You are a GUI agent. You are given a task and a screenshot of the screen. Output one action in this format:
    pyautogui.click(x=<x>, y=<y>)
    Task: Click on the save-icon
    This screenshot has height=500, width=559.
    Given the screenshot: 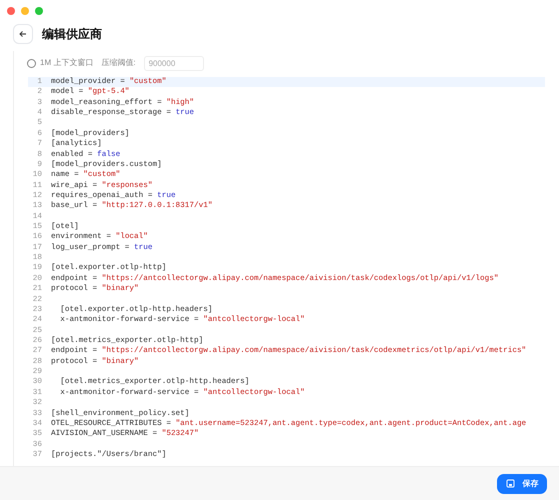 What is the action you would take?
    pyautogui.click(x=510, y=483)
    